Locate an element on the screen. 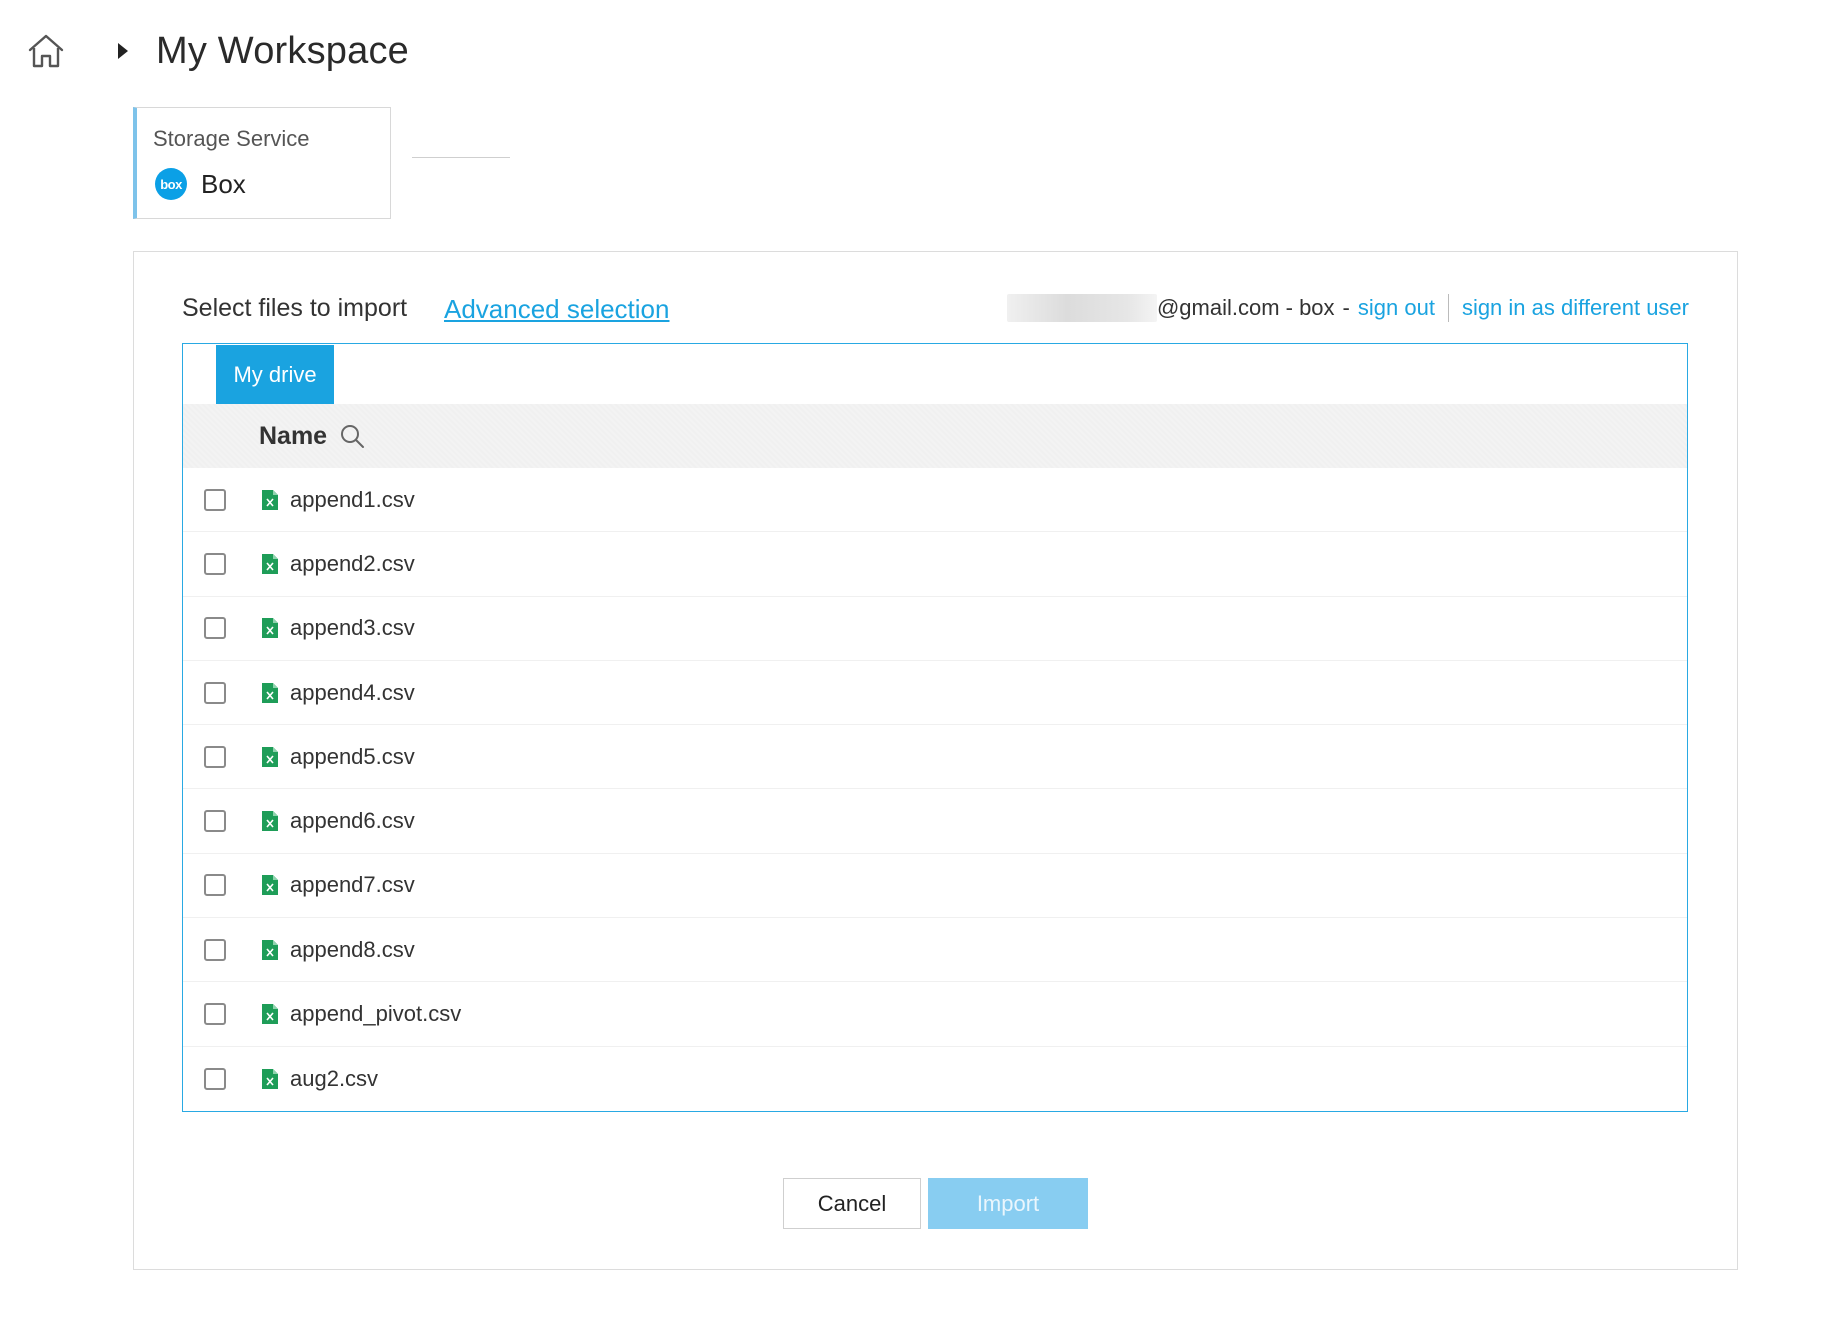  header-bar: My Workspace is located at coordinates (217, 51).